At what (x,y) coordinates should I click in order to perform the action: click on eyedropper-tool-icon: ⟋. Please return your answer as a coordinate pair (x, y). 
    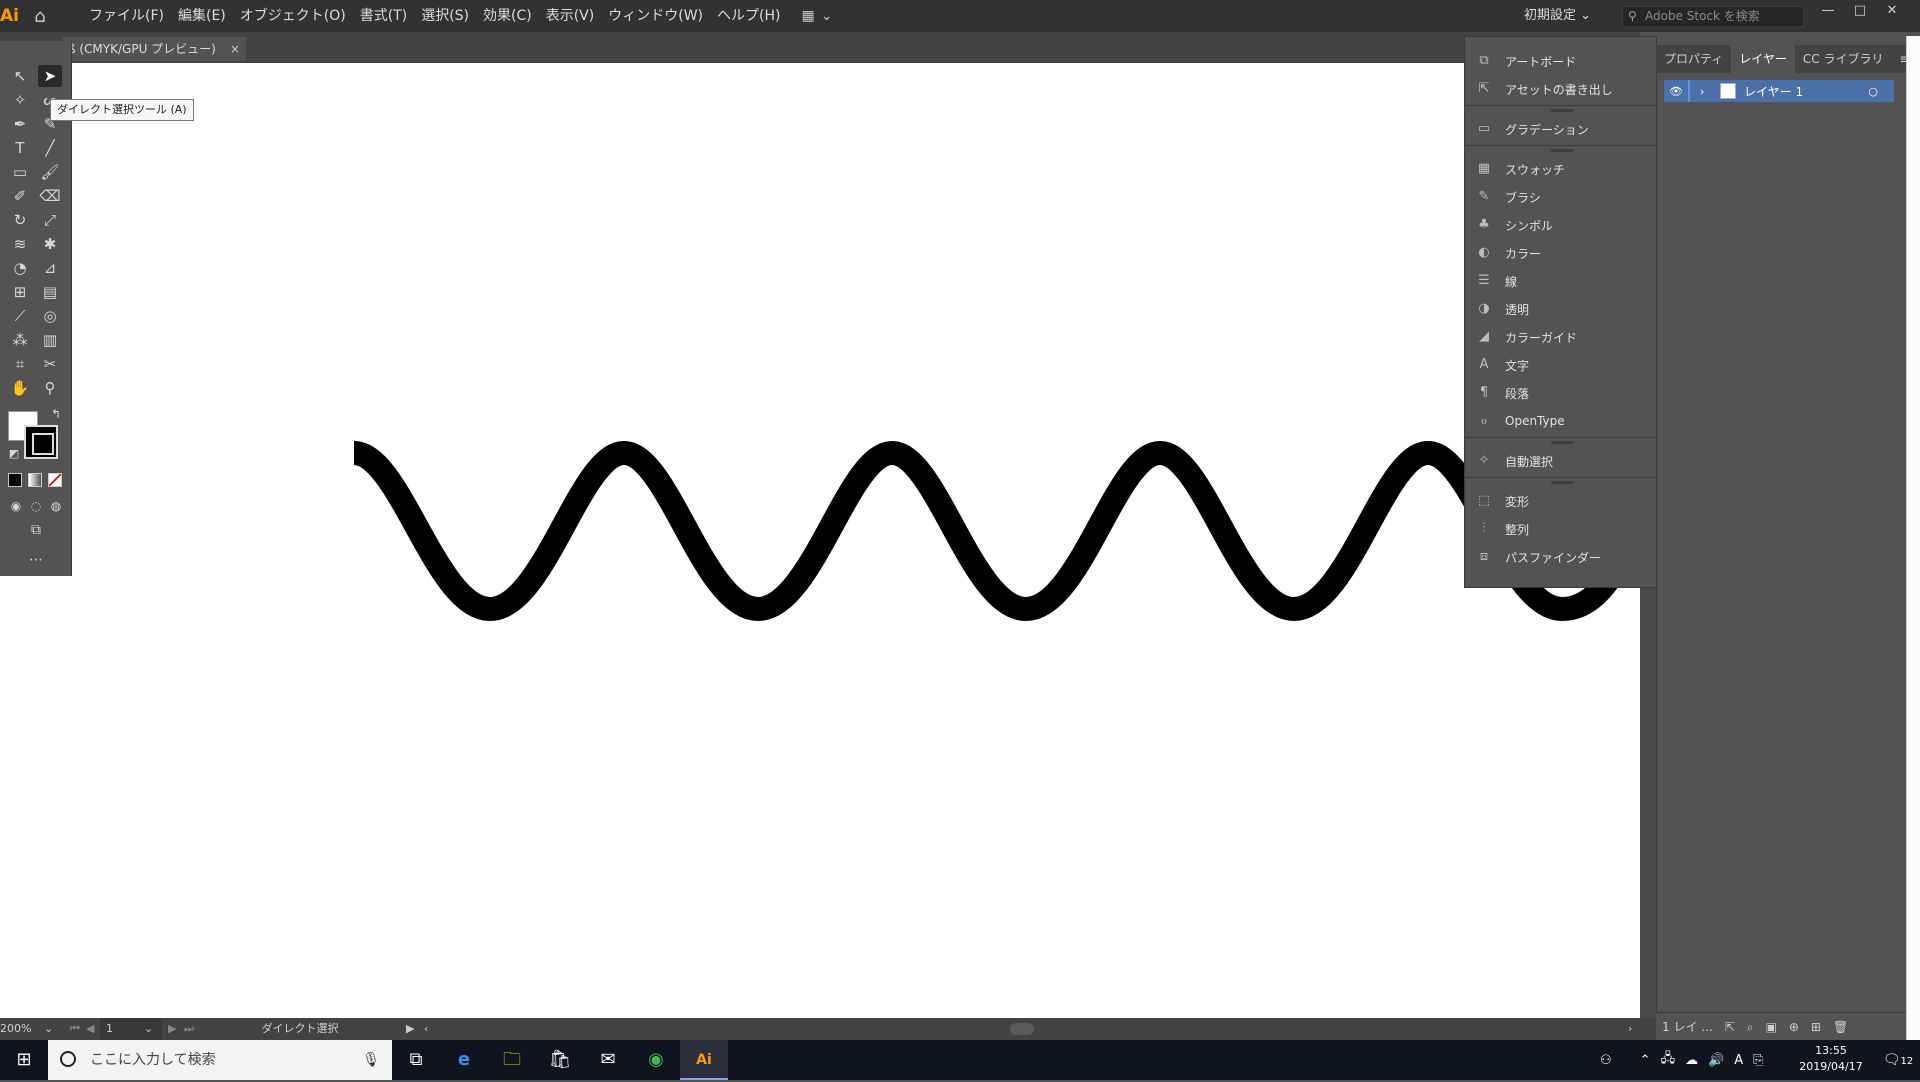
    Looking at the image, I should click on (20, 316).